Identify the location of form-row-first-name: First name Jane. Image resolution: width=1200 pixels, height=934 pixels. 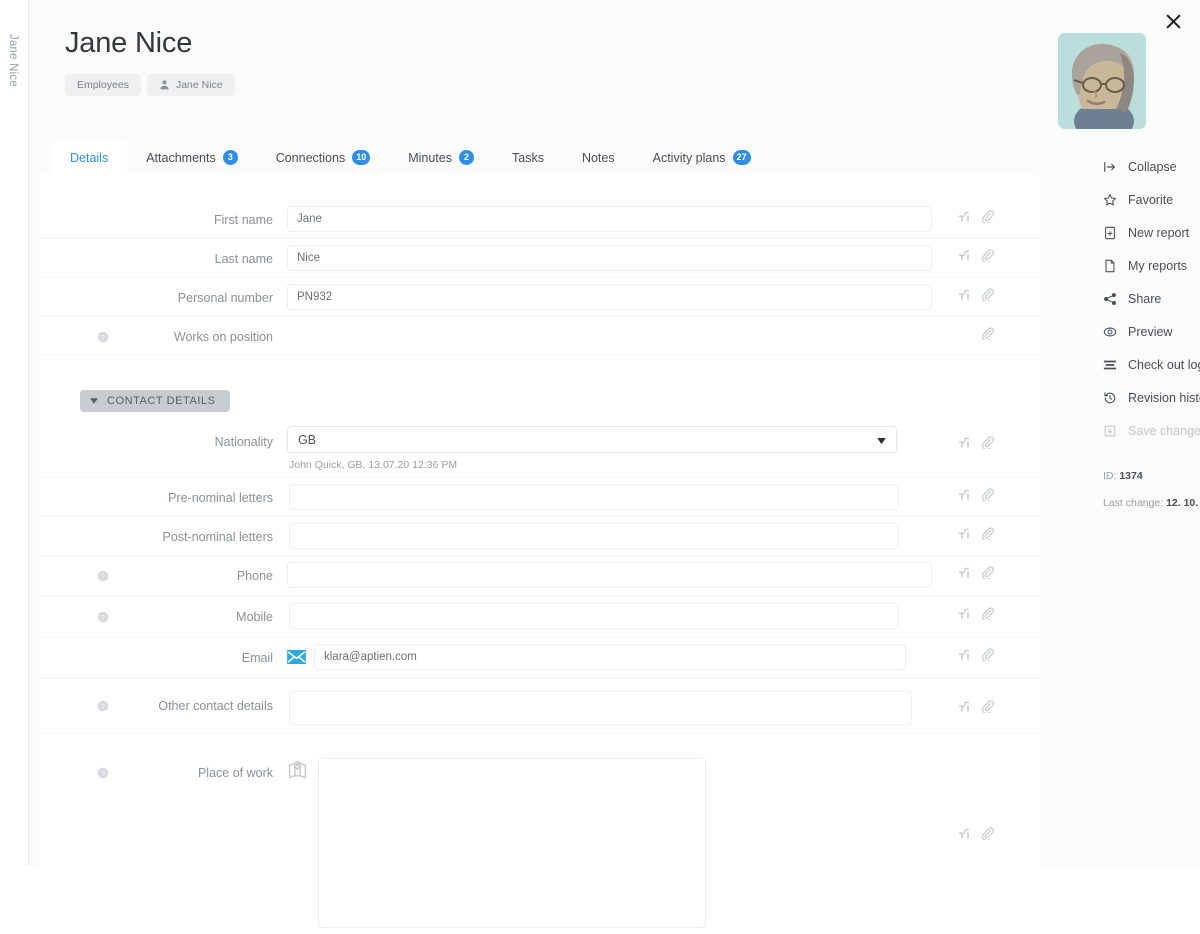
(539, 219).